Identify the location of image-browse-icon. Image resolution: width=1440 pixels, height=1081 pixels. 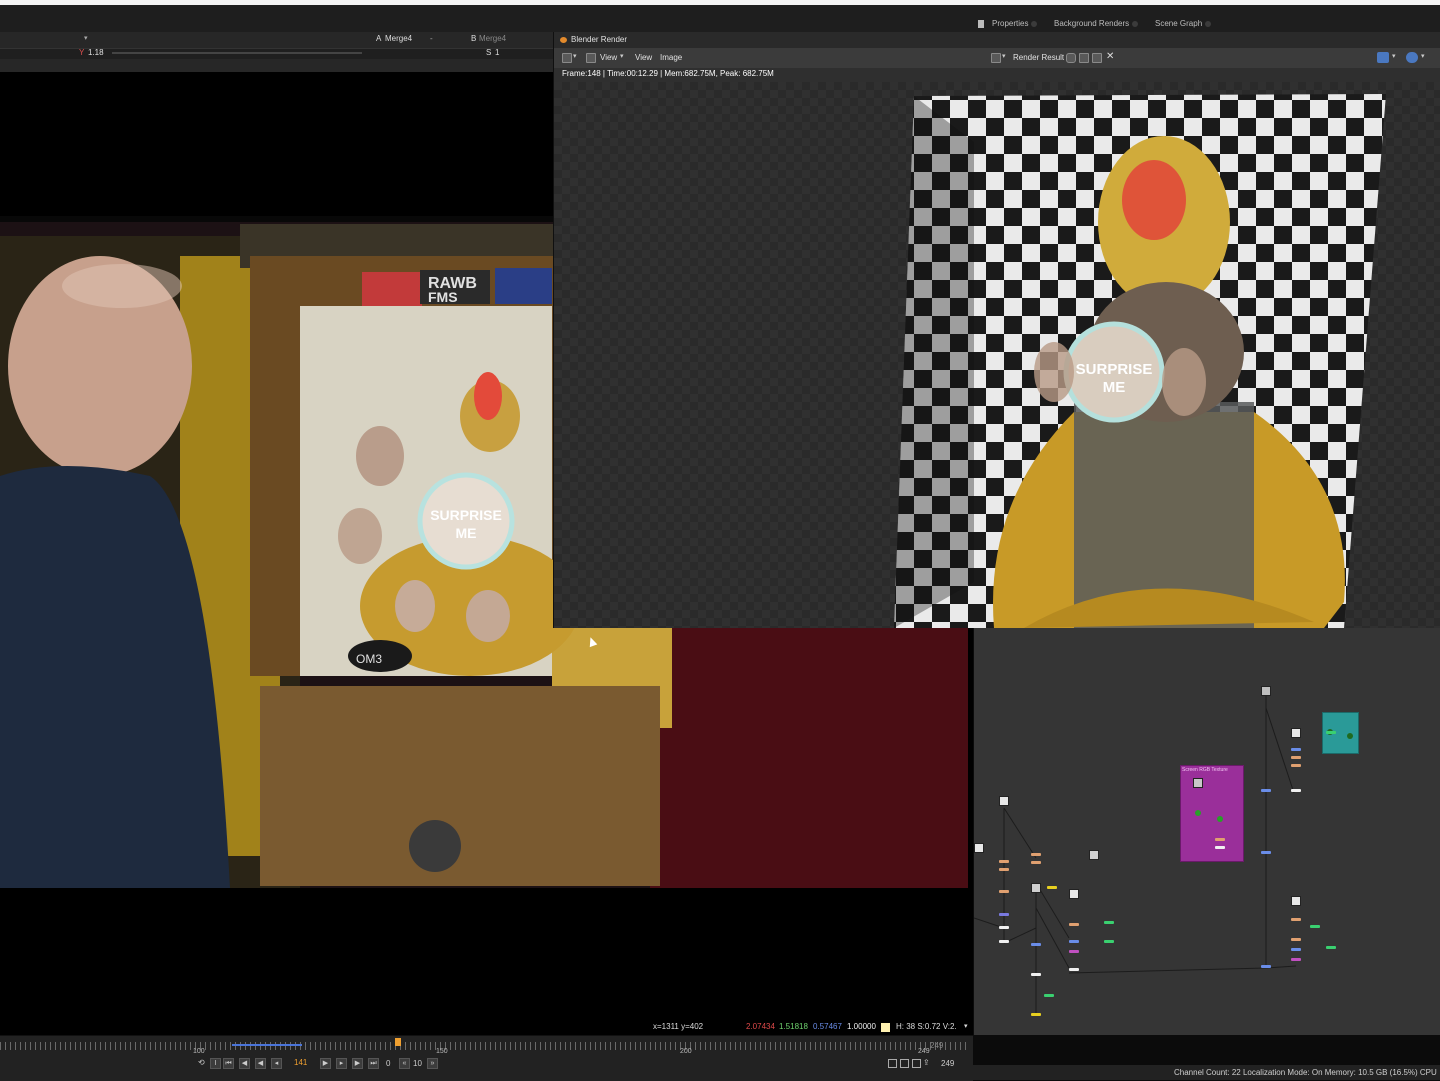
(996, 58).